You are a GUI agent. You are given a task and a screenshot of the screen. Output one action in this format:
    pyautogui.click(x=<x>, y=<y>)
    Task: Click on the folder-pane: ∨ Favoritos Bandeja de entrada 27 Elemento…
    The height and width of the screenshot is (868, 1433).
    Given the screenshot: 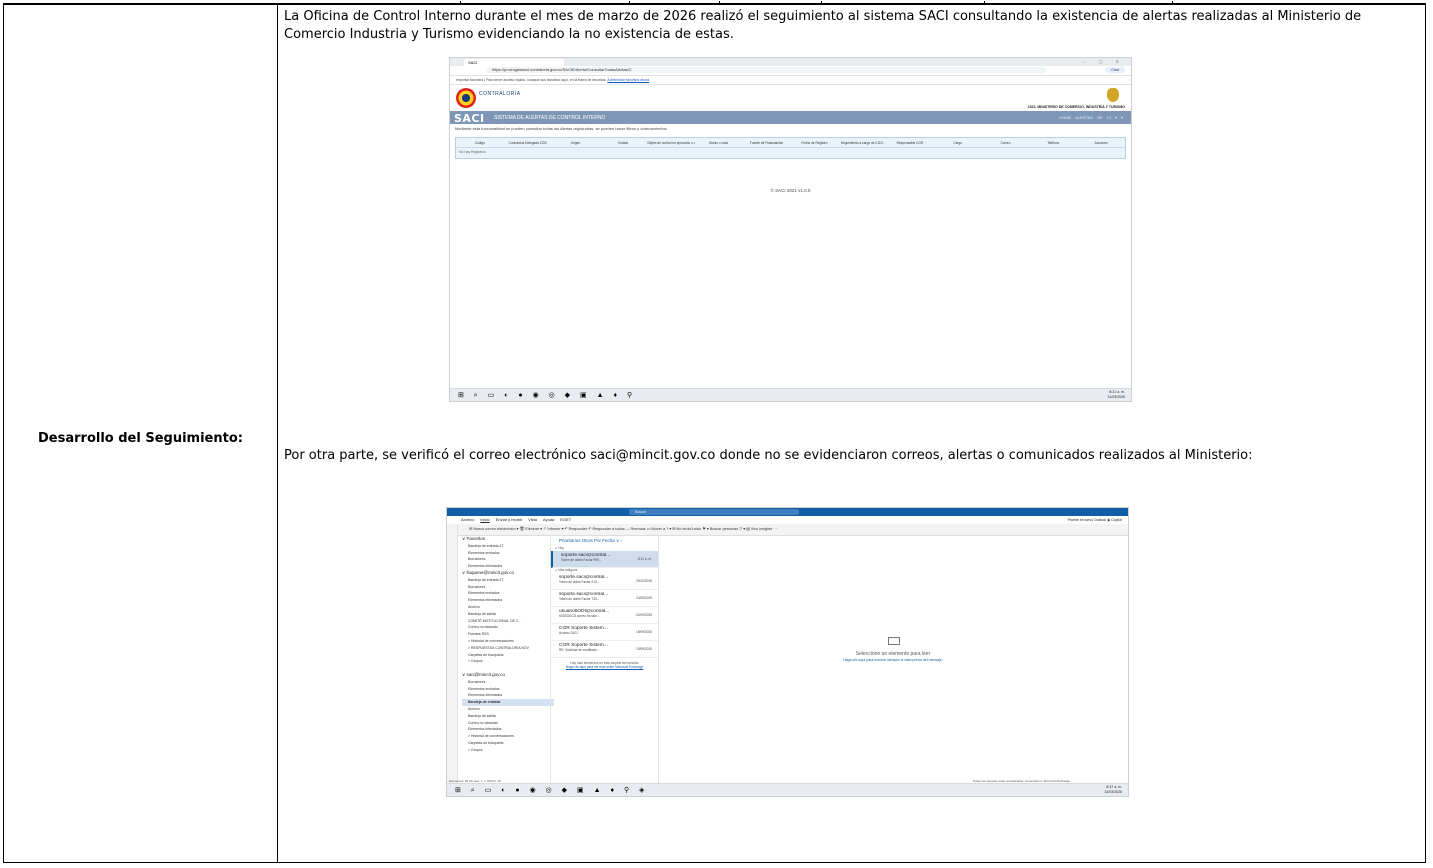 What is the action you would take?
    pyautogui.click(x=506, y=661)
    